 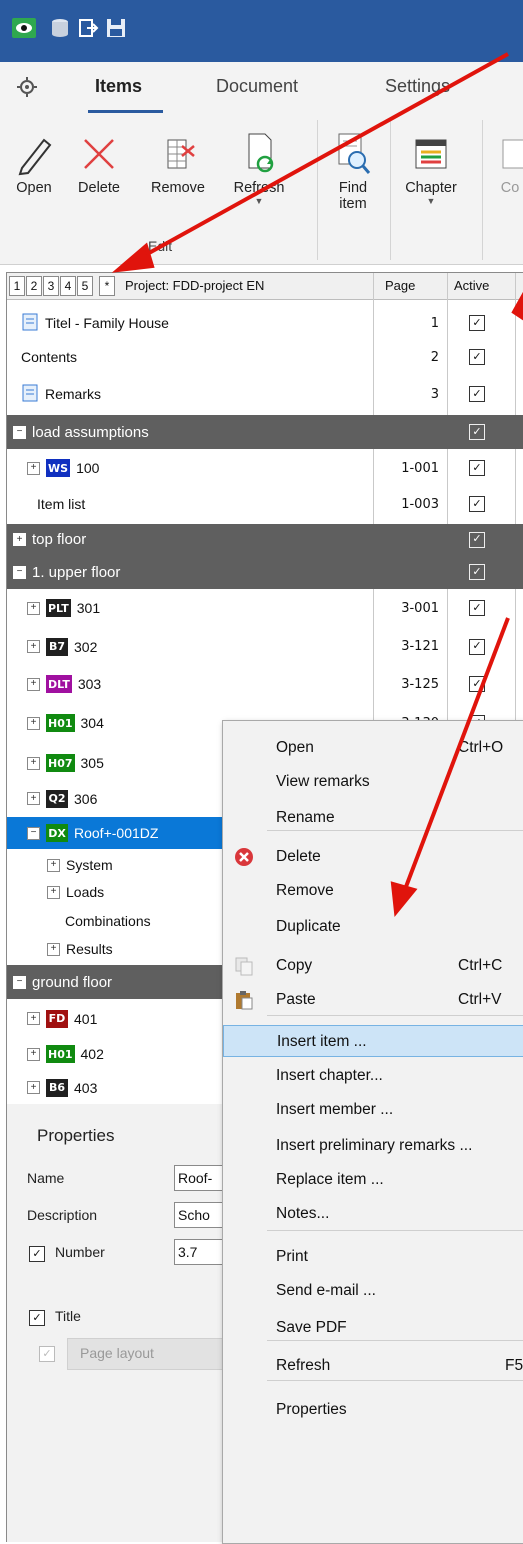 I want to click on menu-item-delete: Delete, so click(x=373, y=857).